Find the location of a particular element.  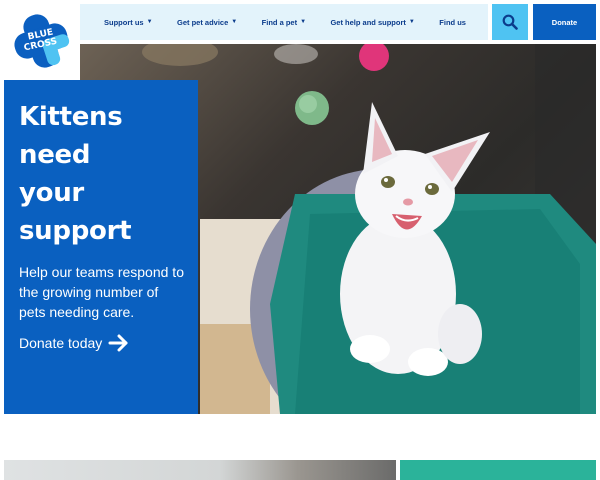

nav-support-us: Support us ▼ is located at coordinates (128, 22).